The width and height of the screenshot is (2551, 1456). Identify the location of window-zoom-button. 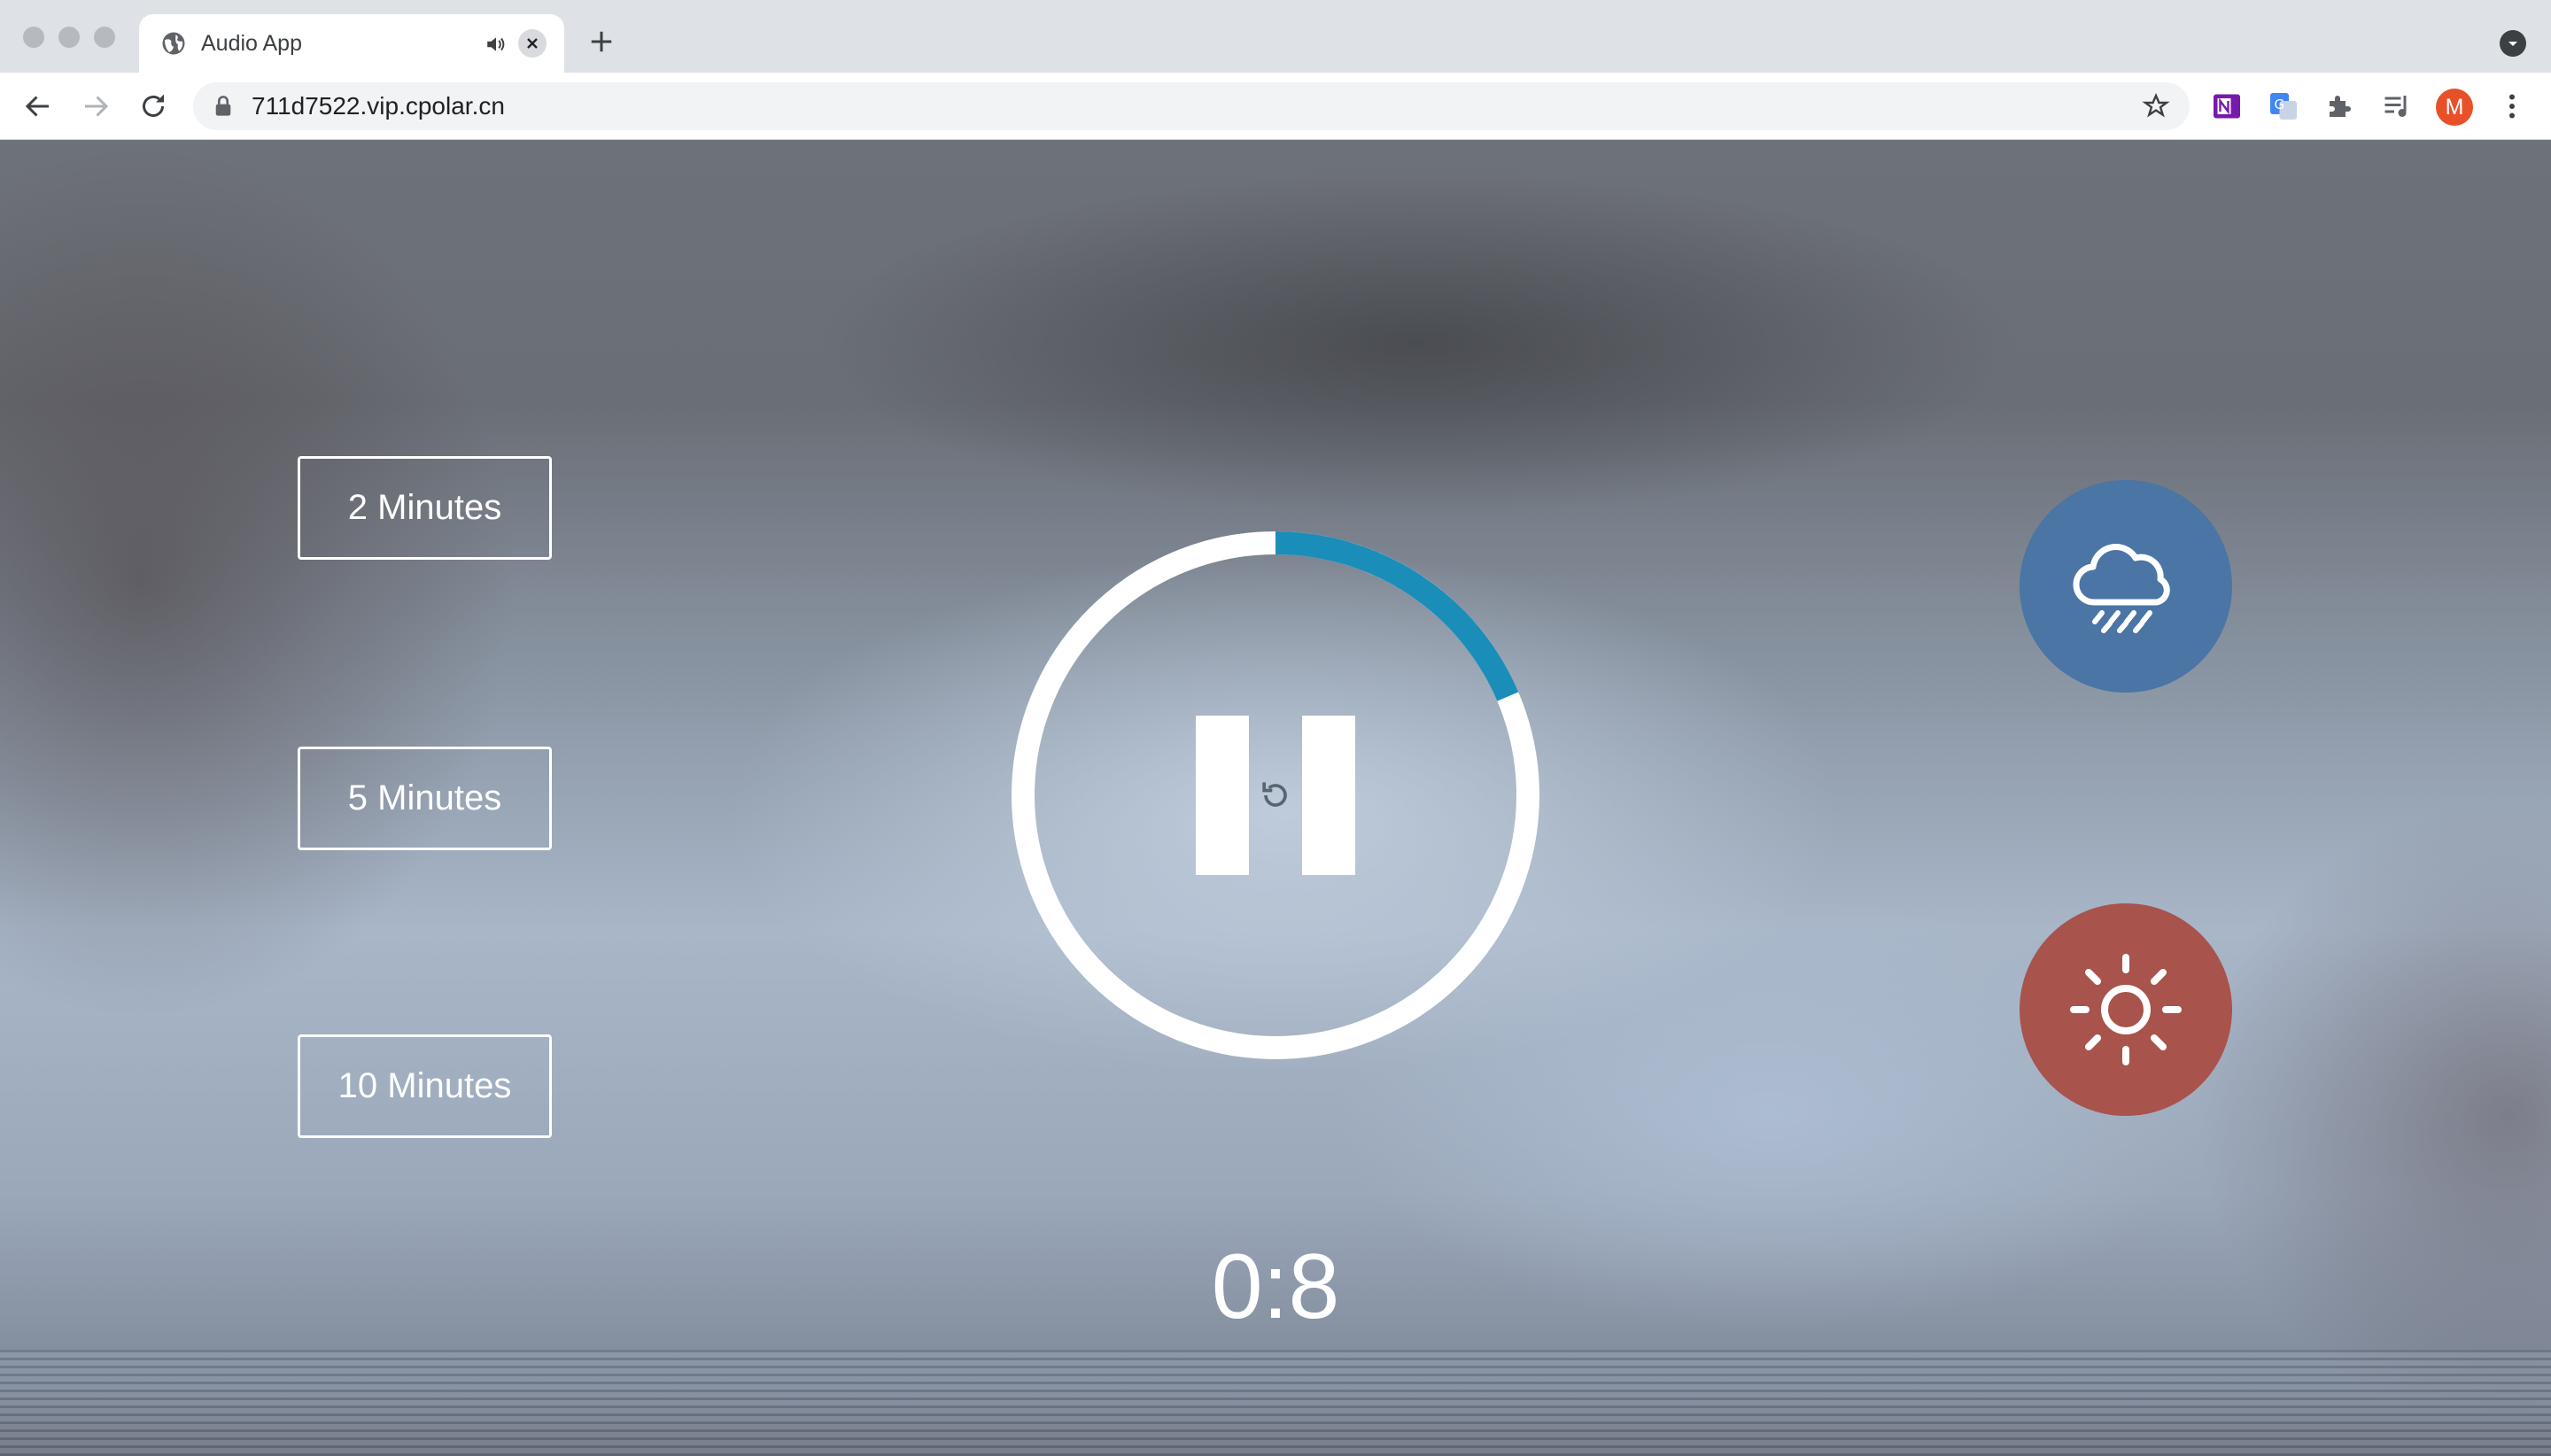
(104, 37).